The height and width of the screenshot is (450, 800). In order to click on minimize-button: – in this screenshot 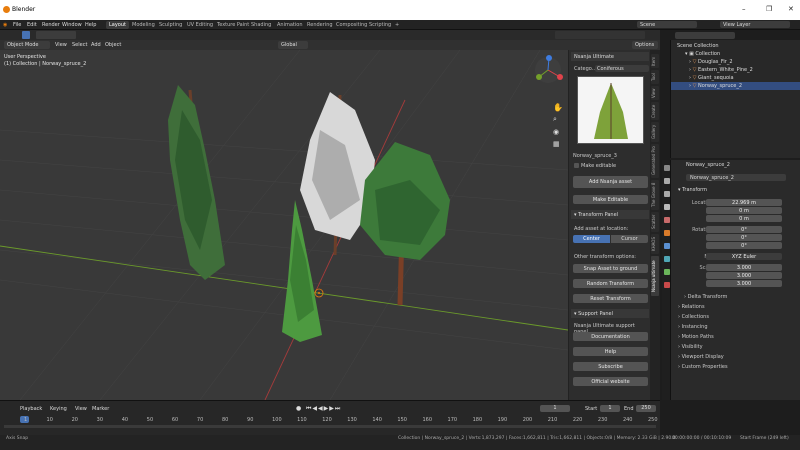, I will do `click(744, 9)`.